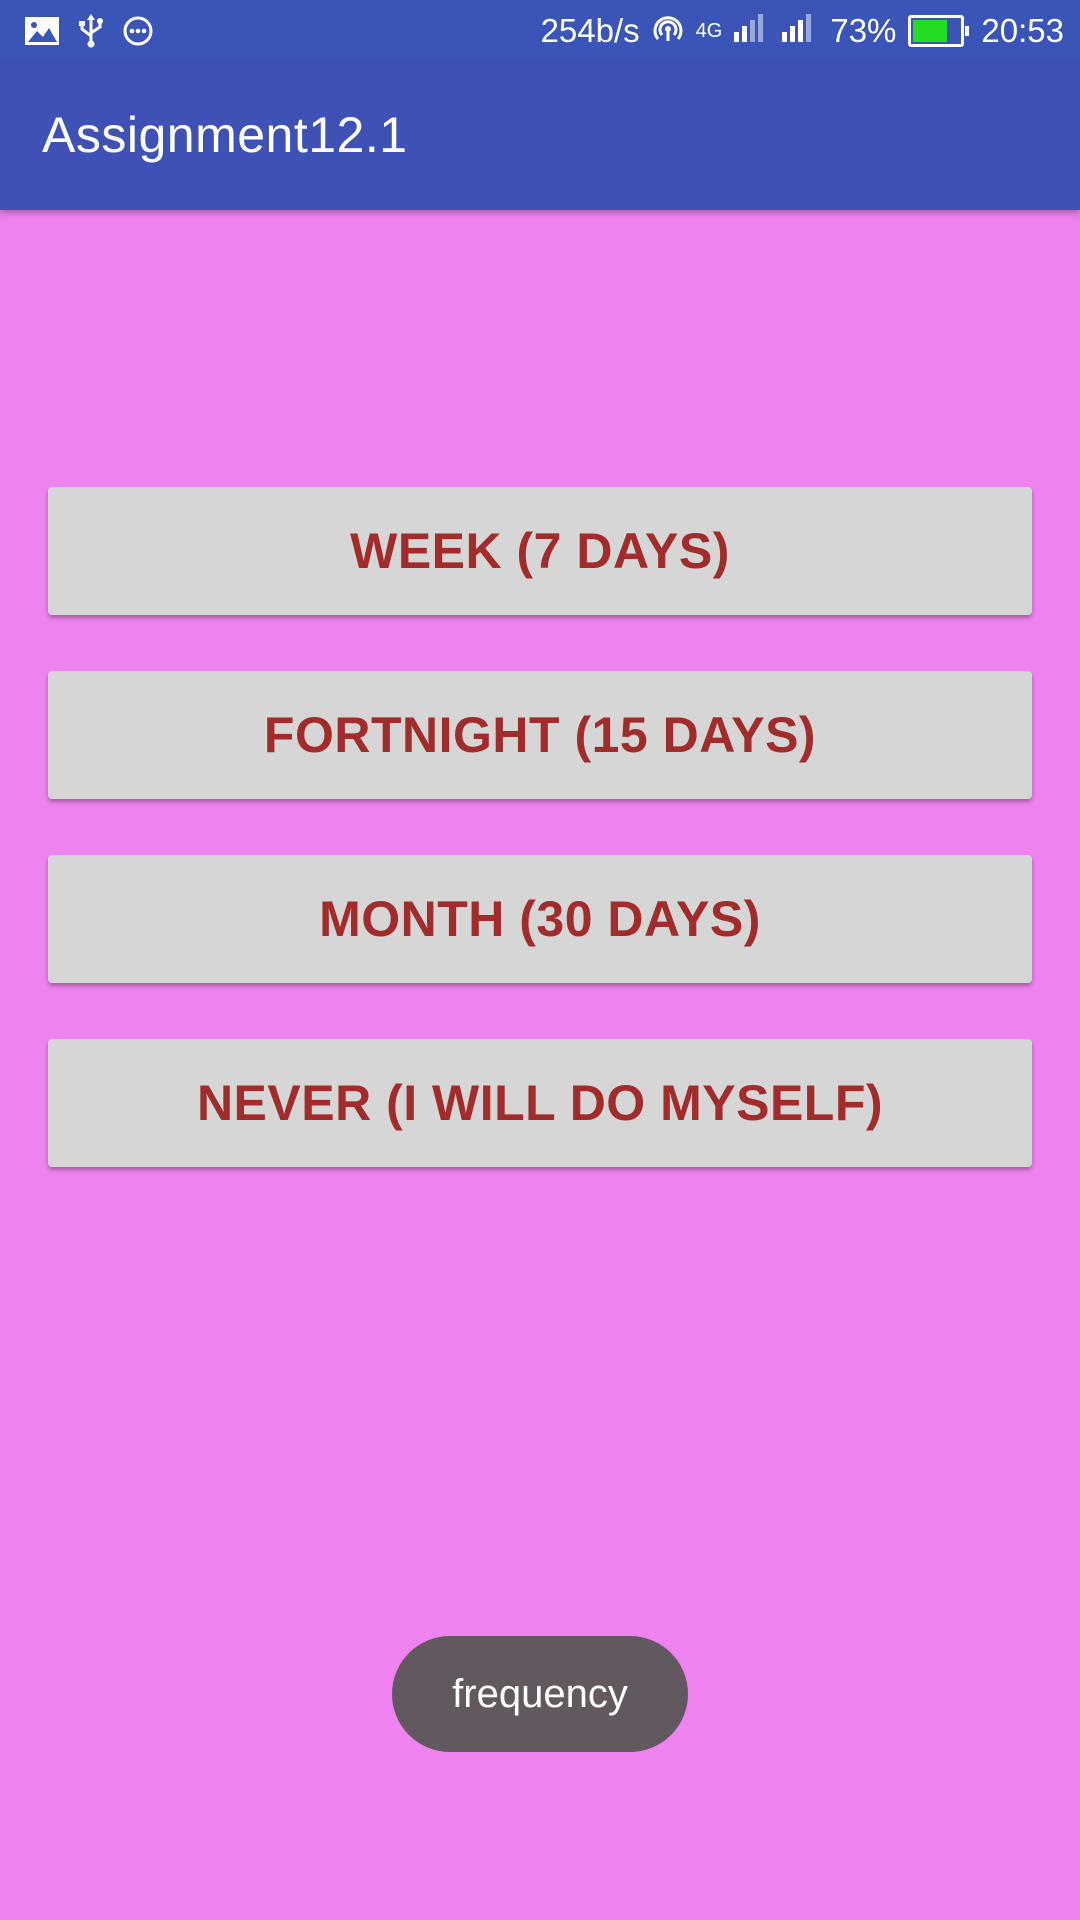 The width and height of the screenshot is (1080, 1920). Describe the element at coordinates (138, 33) in the screenshot. I see `more-circle-icon` at that location.